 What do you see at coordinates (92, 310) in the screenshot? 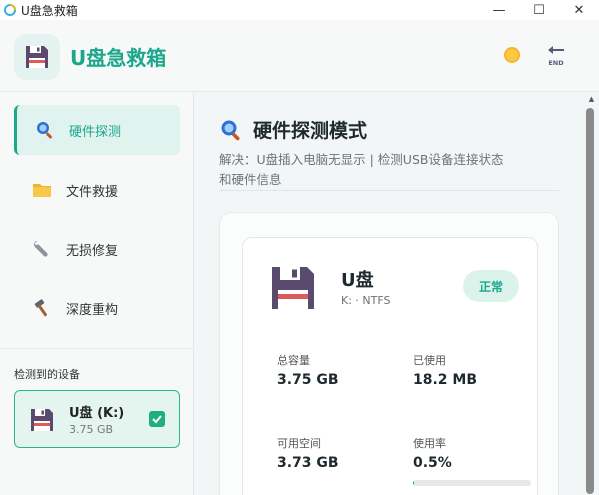
I see `sidebar-item-label: 深度重构` at bounding box center [92, 310].